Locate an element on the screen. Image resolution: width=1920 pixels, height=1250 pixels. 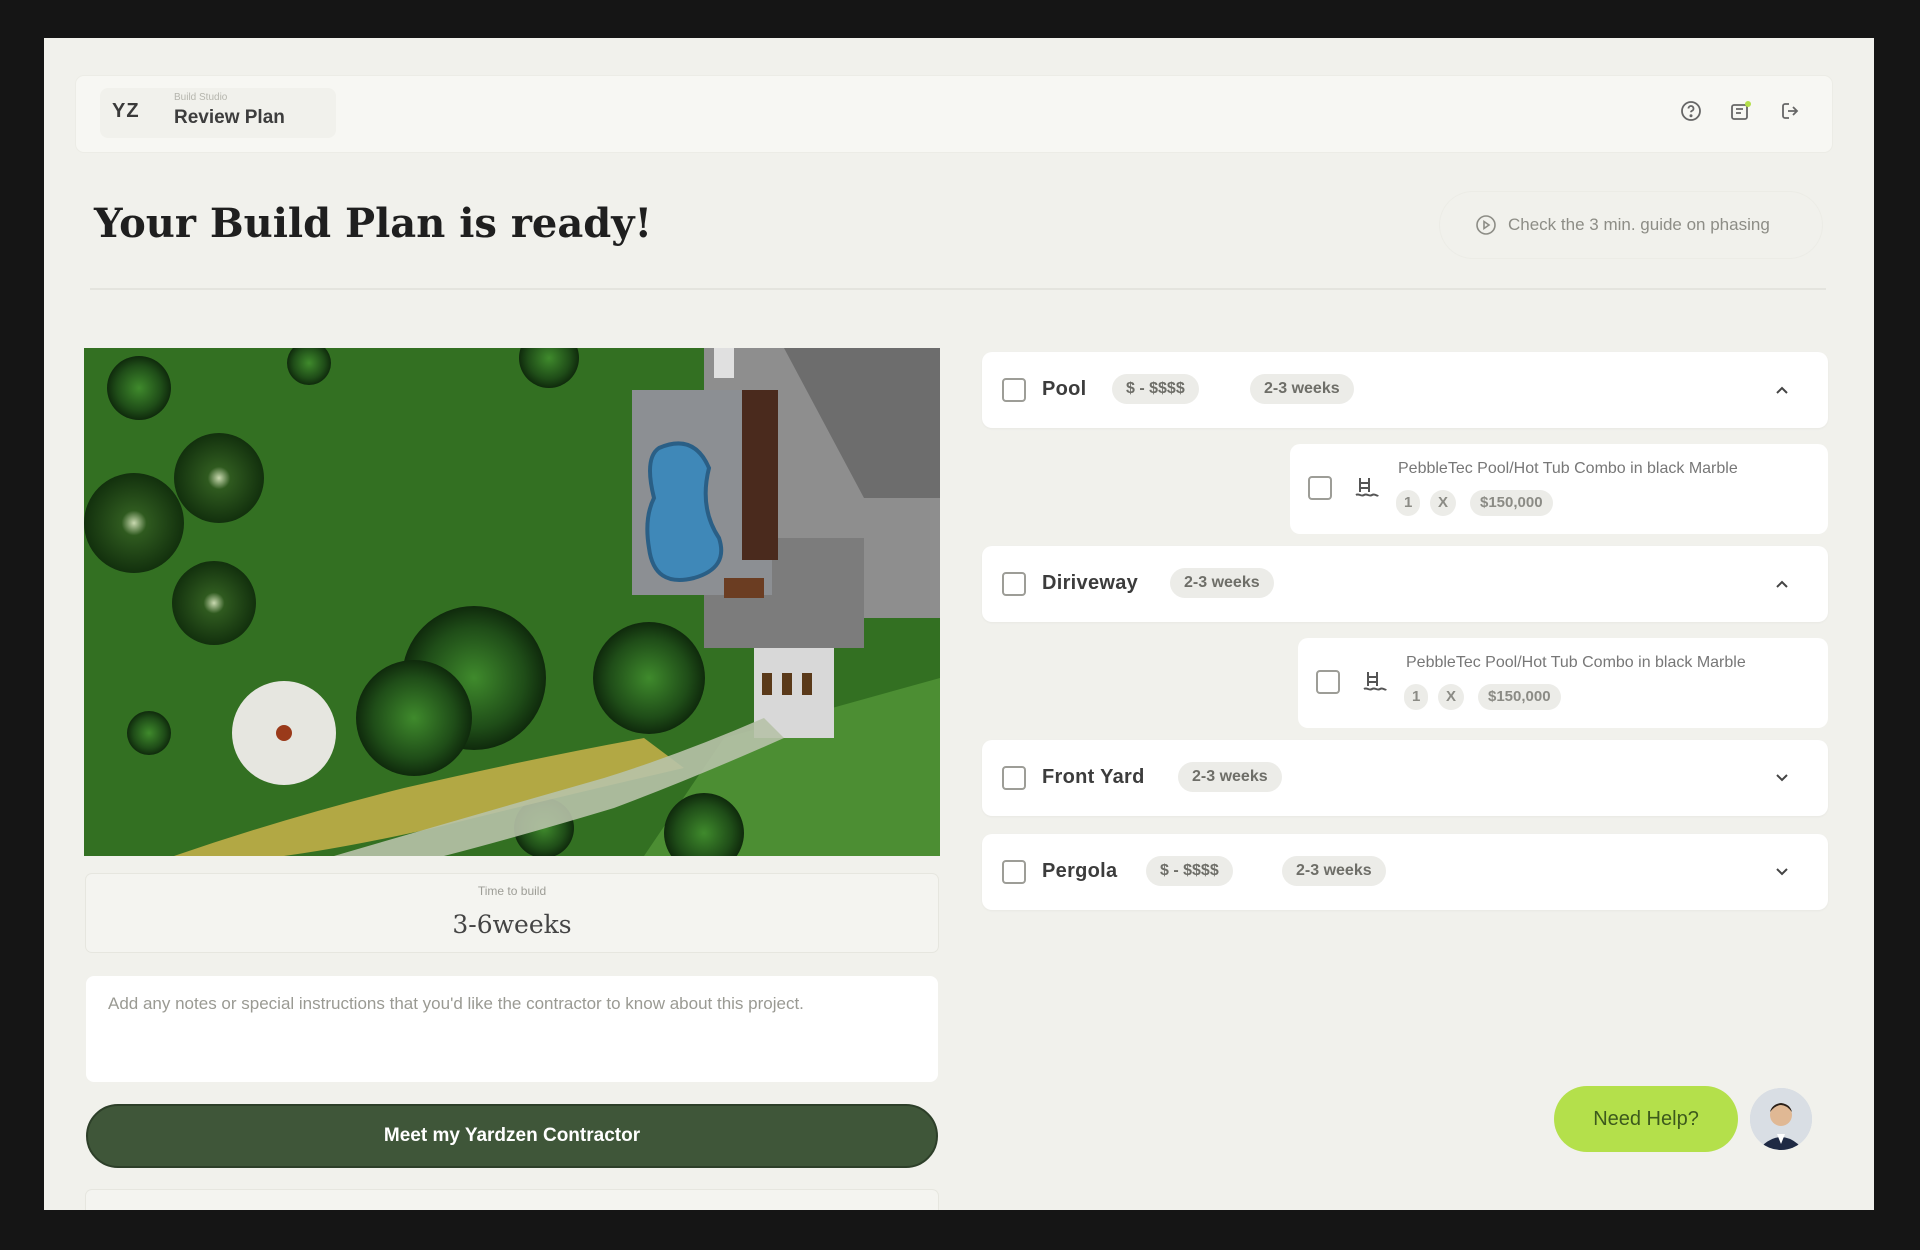
time-to-build-card: Time to build 3-6weeks is located at coordinates (512, 913).